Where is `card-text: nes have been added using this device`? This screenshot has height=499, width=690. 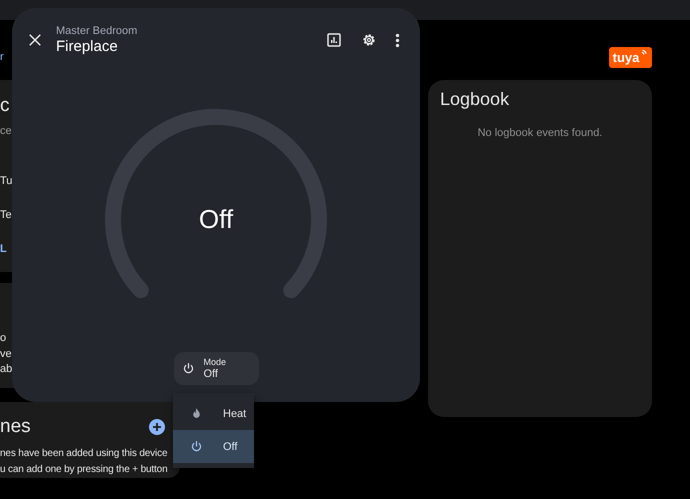 card-text: nes have been added using this device is located at coordinates (84, 454).